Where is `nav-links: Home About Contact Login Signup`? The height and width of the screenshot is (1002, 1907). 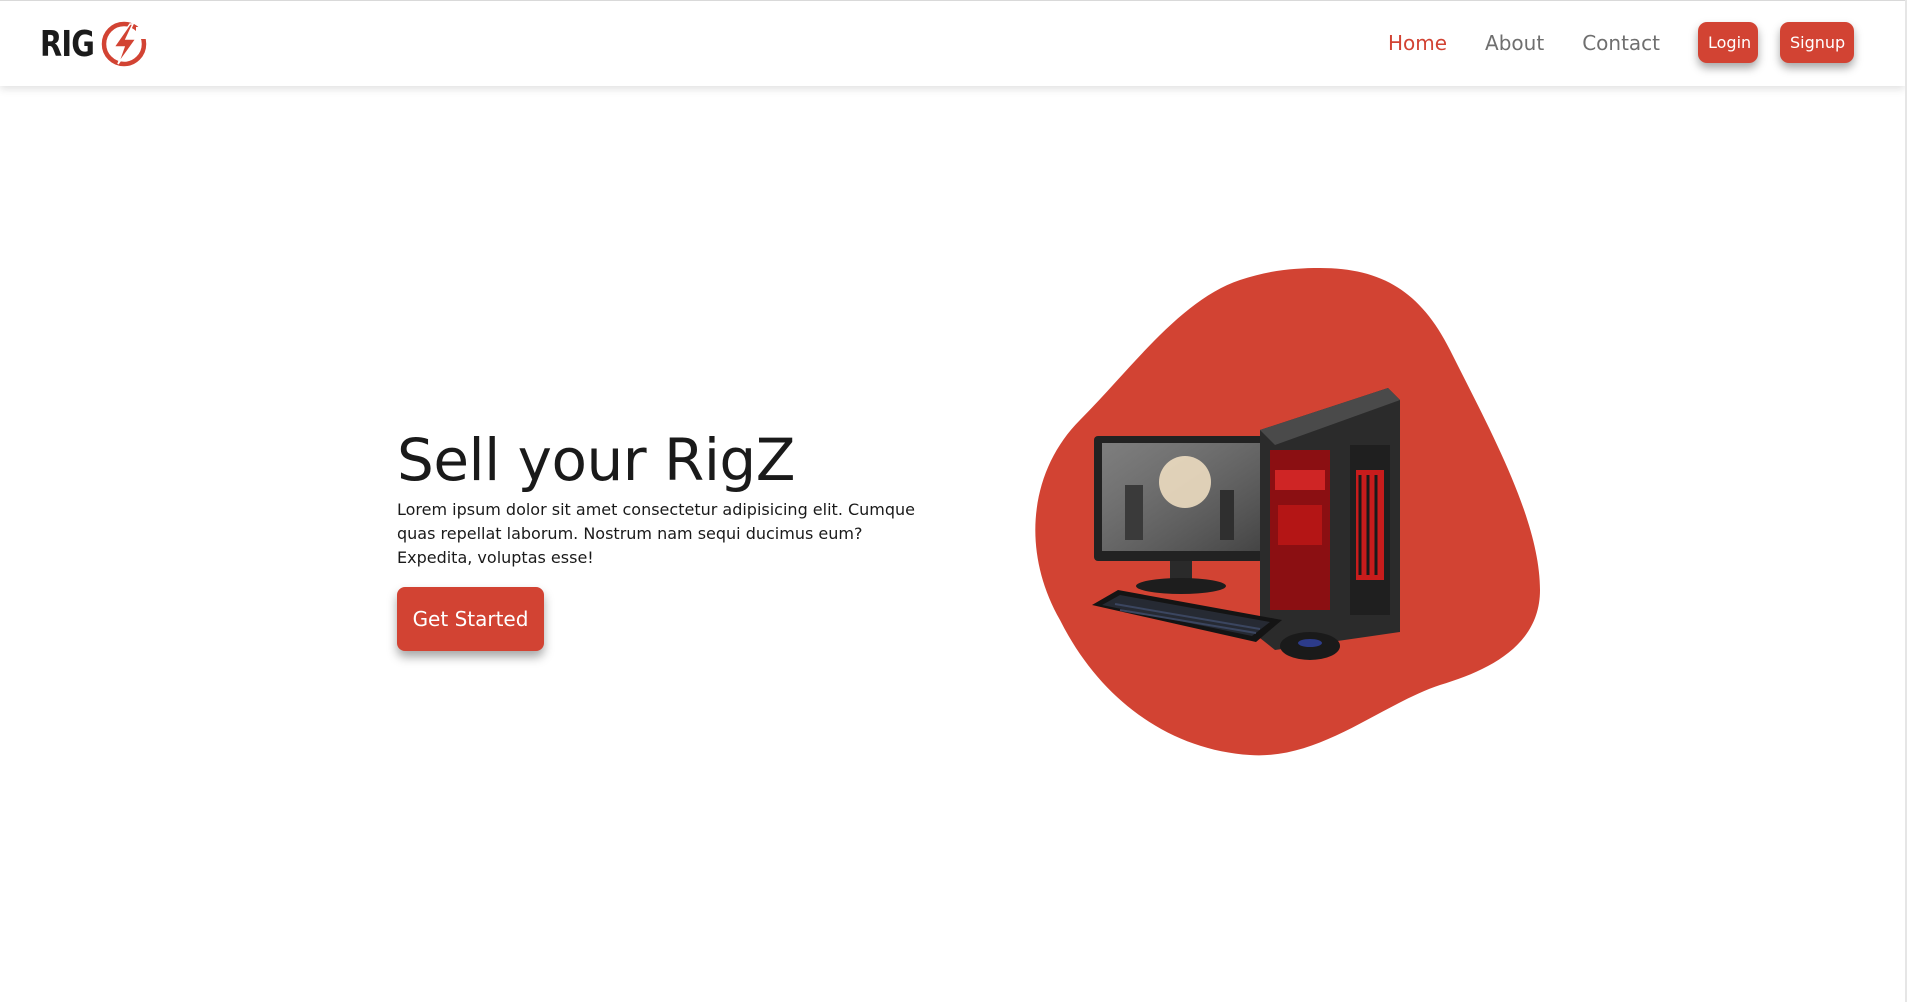 nav-links: Home About Contact Login Signup is located at coordinates (1621, 42).